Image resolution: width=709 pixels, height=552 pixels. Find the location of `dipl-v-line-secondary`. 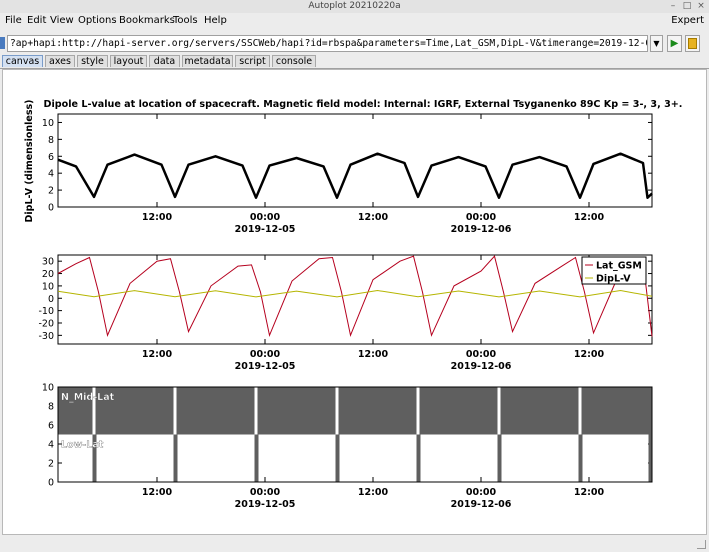

dipl-v-line-secondary is located at coordinates (355, 293).